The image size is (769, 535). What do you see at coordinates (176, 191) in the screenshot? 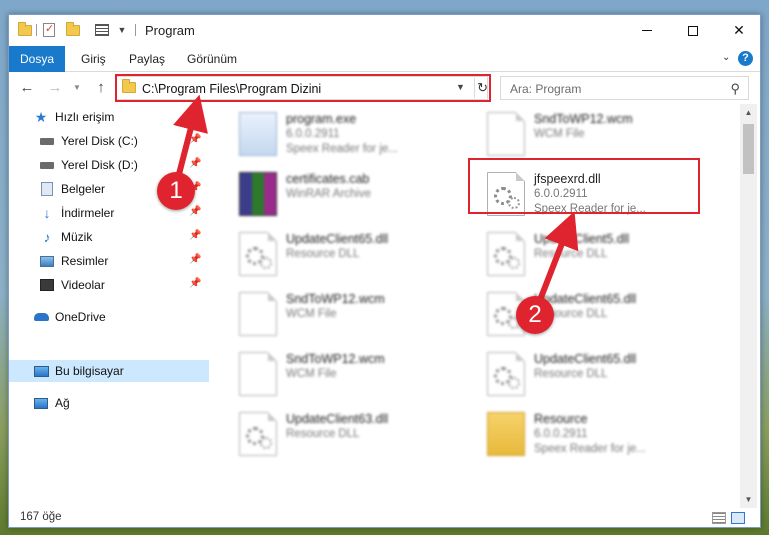
I see `step-badge-1: 1` at bounding box center [176, 191].